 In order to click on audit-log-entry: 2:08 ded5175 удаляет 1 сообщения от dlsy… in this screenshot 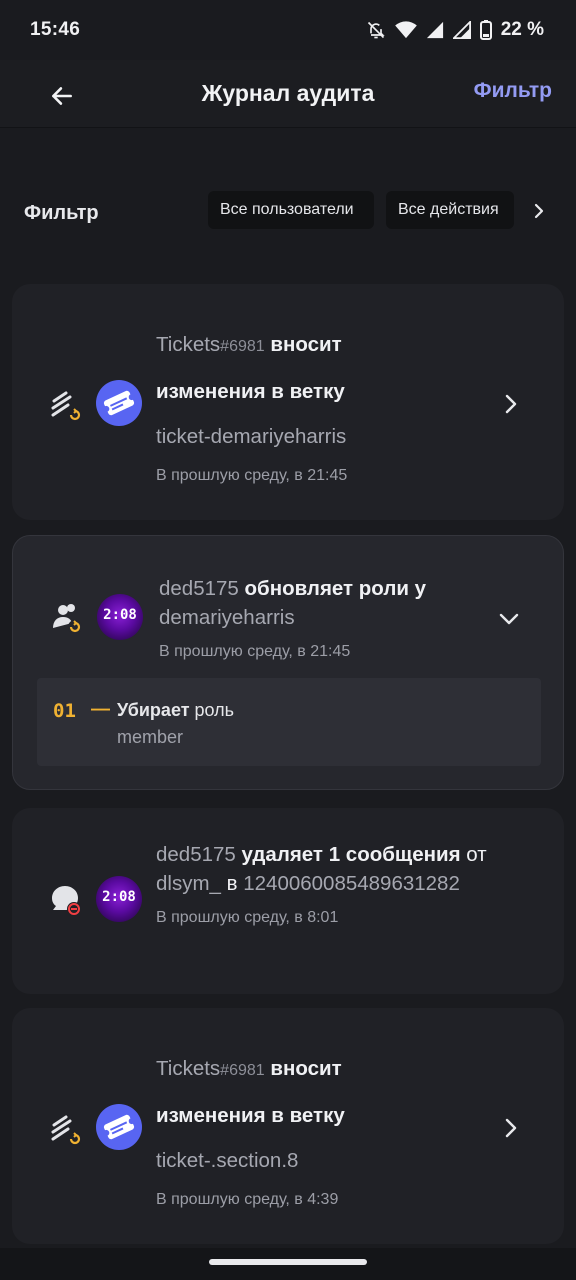, I will do `click(288, 901)`.